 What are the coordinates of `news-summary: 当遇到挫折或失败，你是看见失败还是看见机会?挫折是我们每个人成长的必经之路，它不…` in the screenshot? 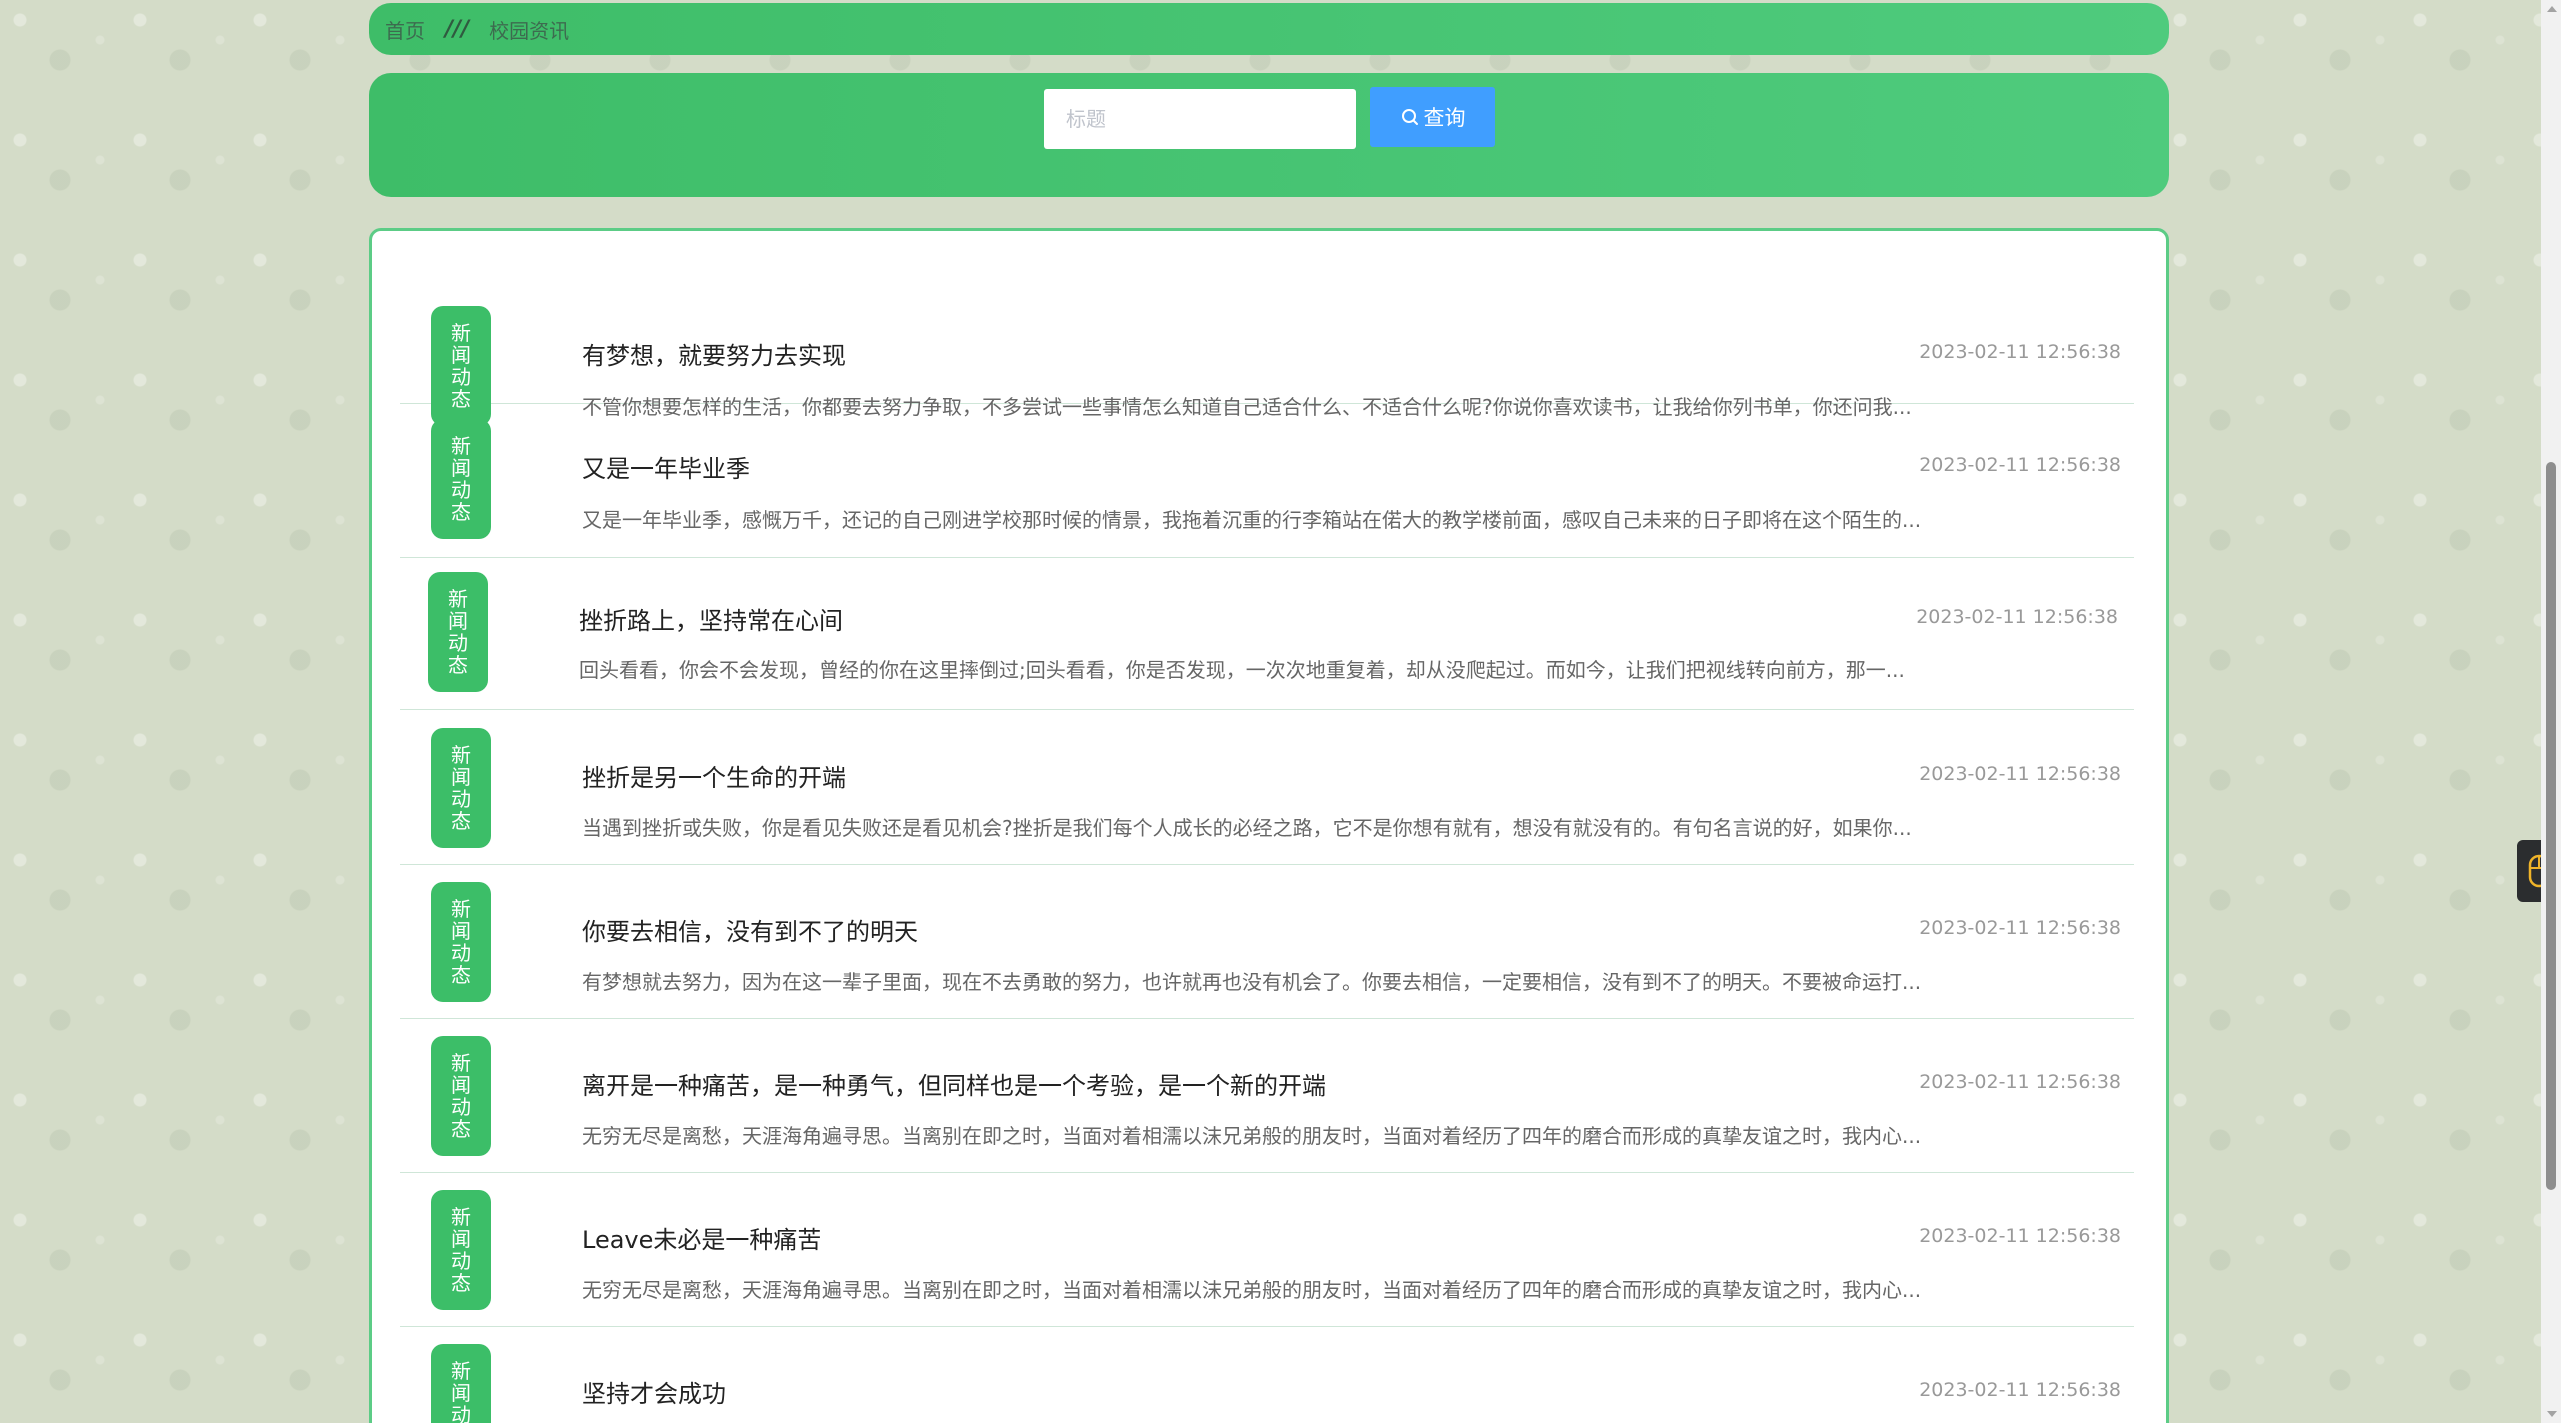 It's located at (1247, 828).